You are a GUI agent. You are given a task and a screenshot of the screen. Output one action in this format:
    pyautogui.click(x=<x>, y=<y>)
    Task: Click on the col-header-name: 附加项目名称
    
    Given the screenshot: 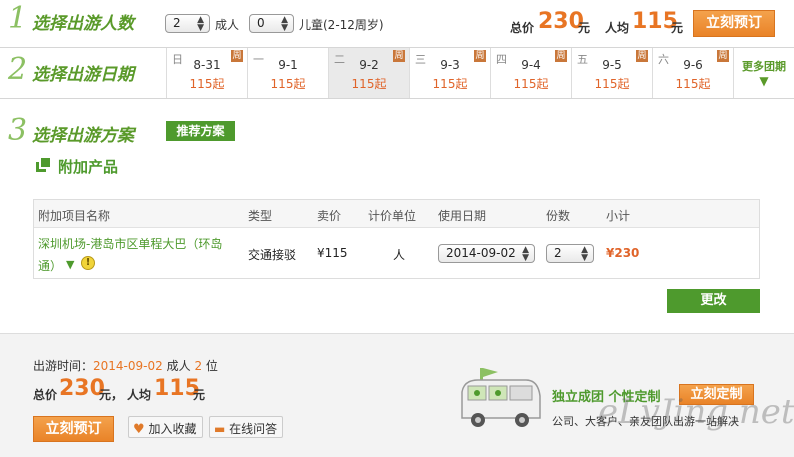 What is the action you would take?
    pyautogui.click(x=74, y=216)
    